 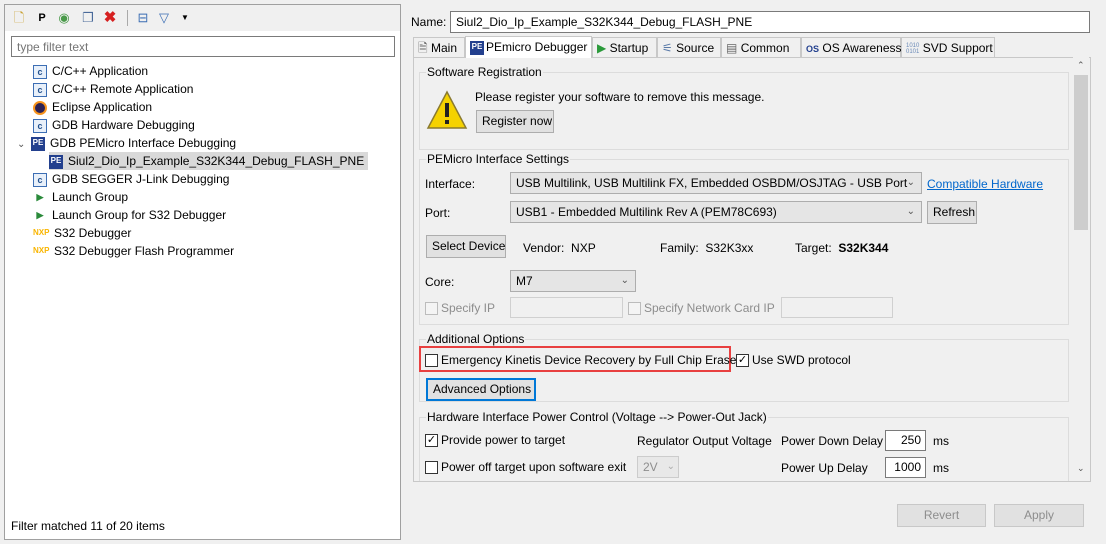 I want to click on tree-item-label: S32 Debugger Flash Programmer, so click(x=144, y=251).